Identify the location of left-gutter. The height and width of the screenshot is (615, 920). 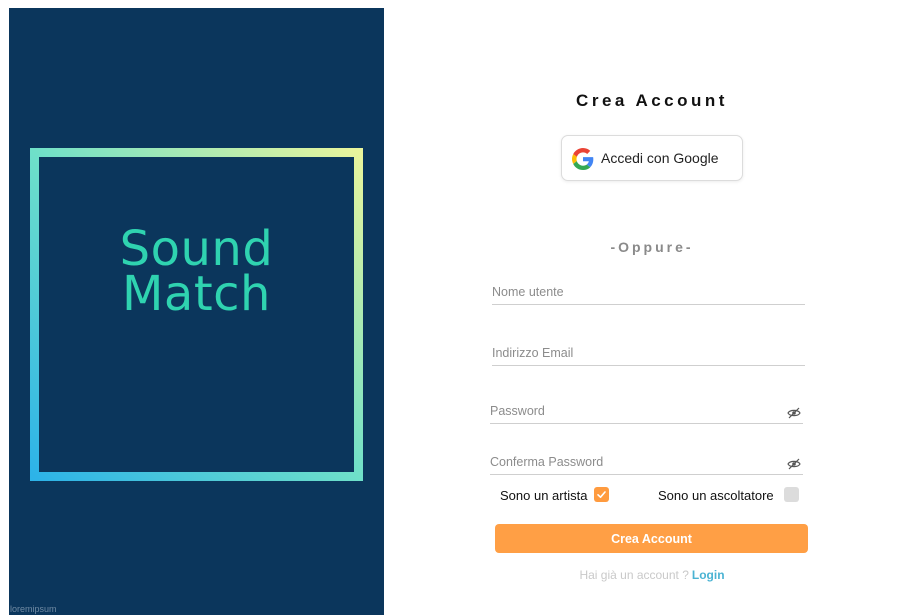
(4, 311).